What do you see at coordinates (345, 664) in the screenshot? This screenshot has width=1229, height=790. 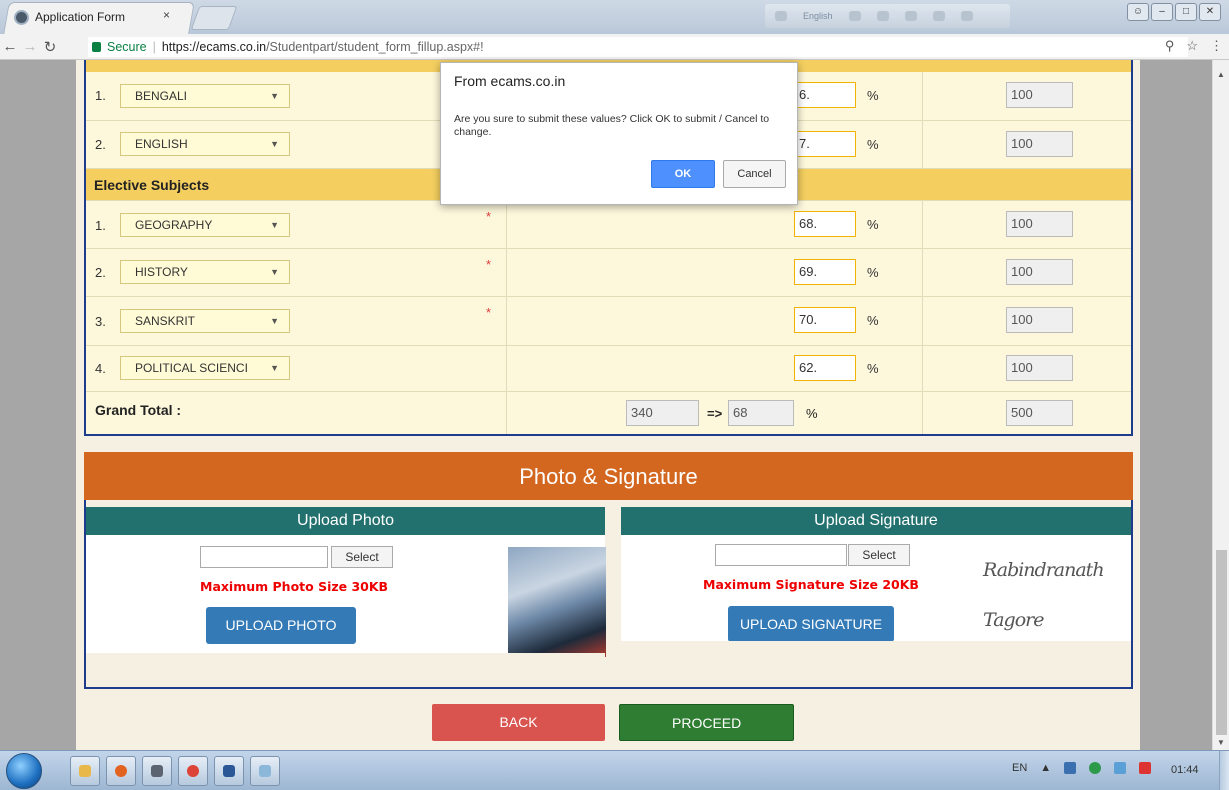 I see `panel-footer` at bounding box center [345, 664].